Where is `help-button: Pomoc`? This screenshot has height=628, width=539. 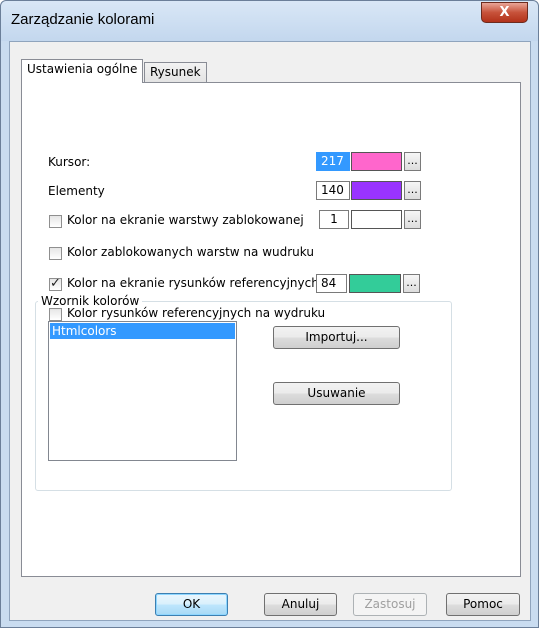 help-button: Pomoc is located at coordinates (483, 604).